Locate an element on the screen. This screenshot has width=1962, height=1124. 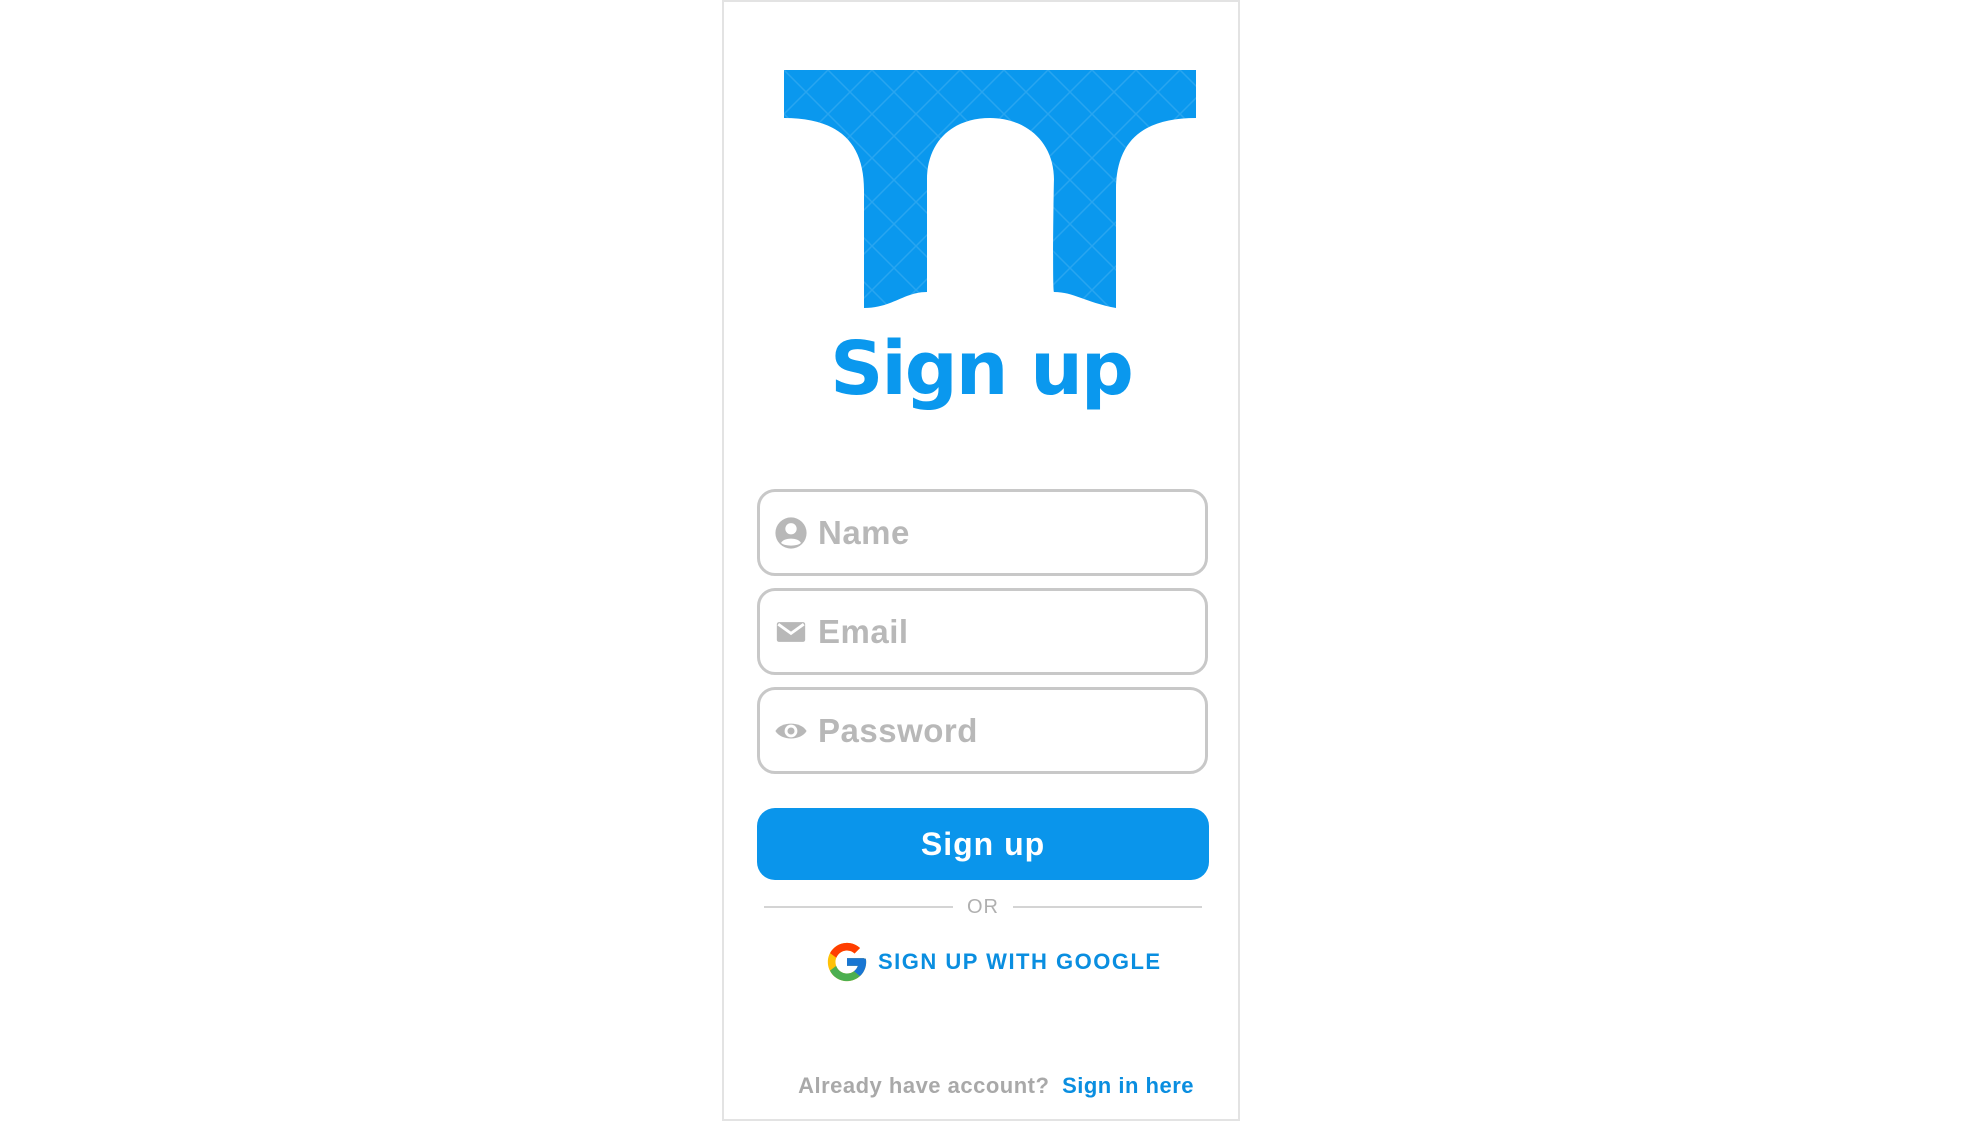
email-field is located at coordinates (982, 631).